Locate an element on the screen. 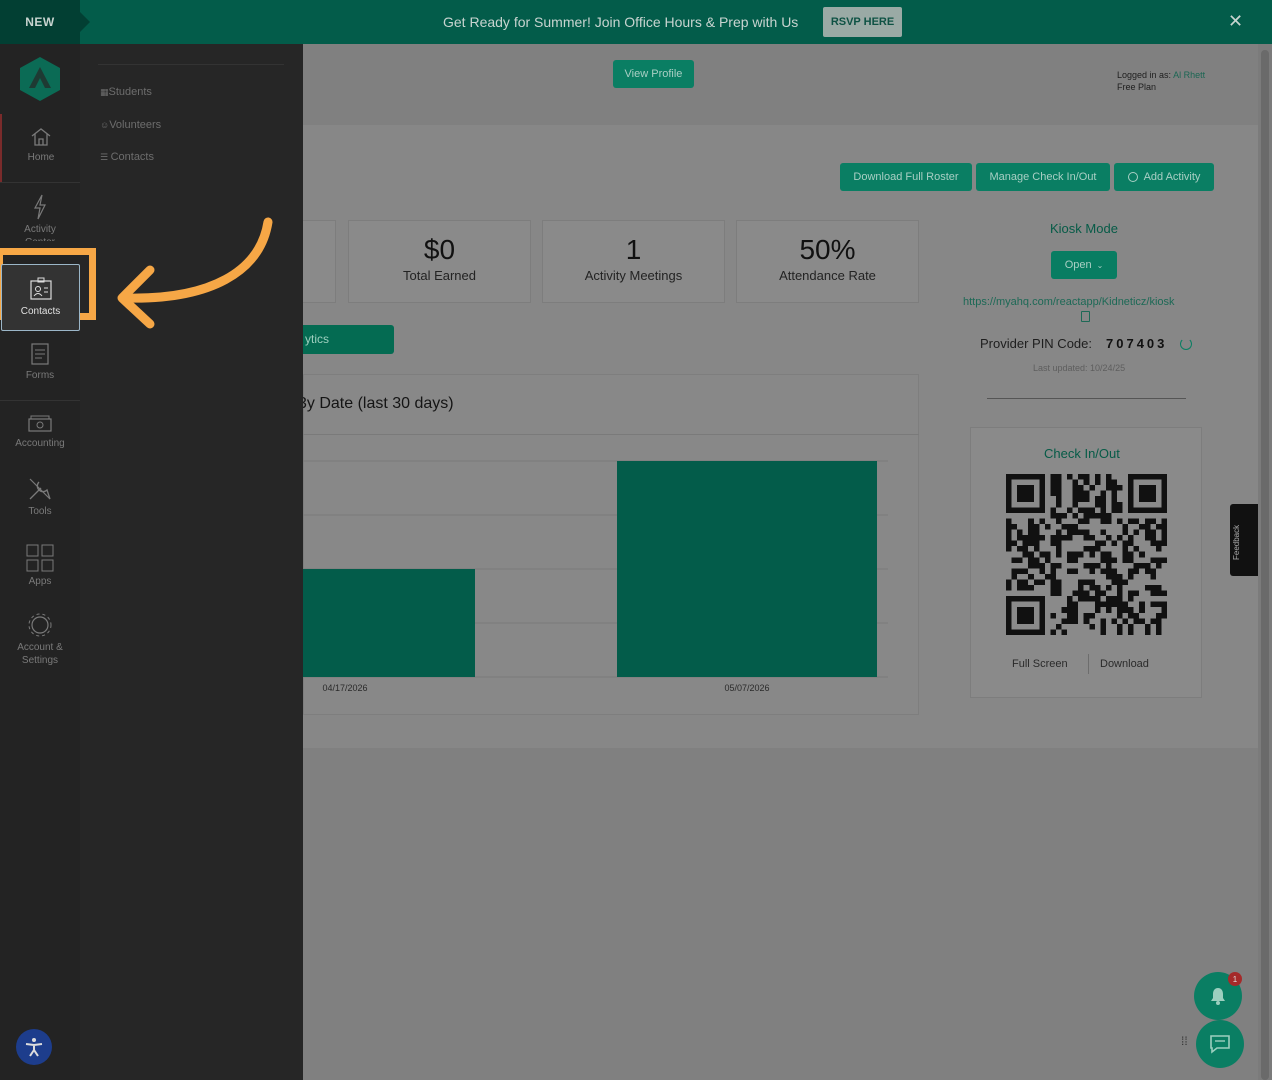 Image resolution: width=1272 pixels, height=1080 pixels. full-screen-button: Full Screen is located at coordinates (1040, 664).